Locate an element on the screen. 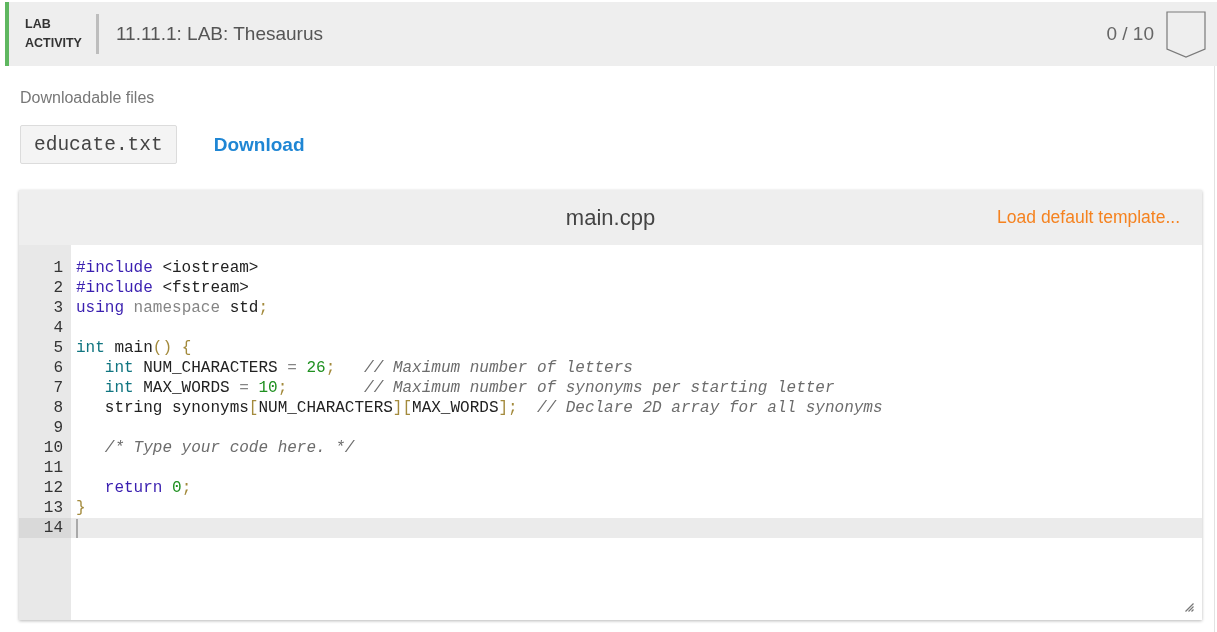 This screenshot has height=632, width=1217. activity-type-label: LAB ACTIVITY is located at coordinates (53, 34).